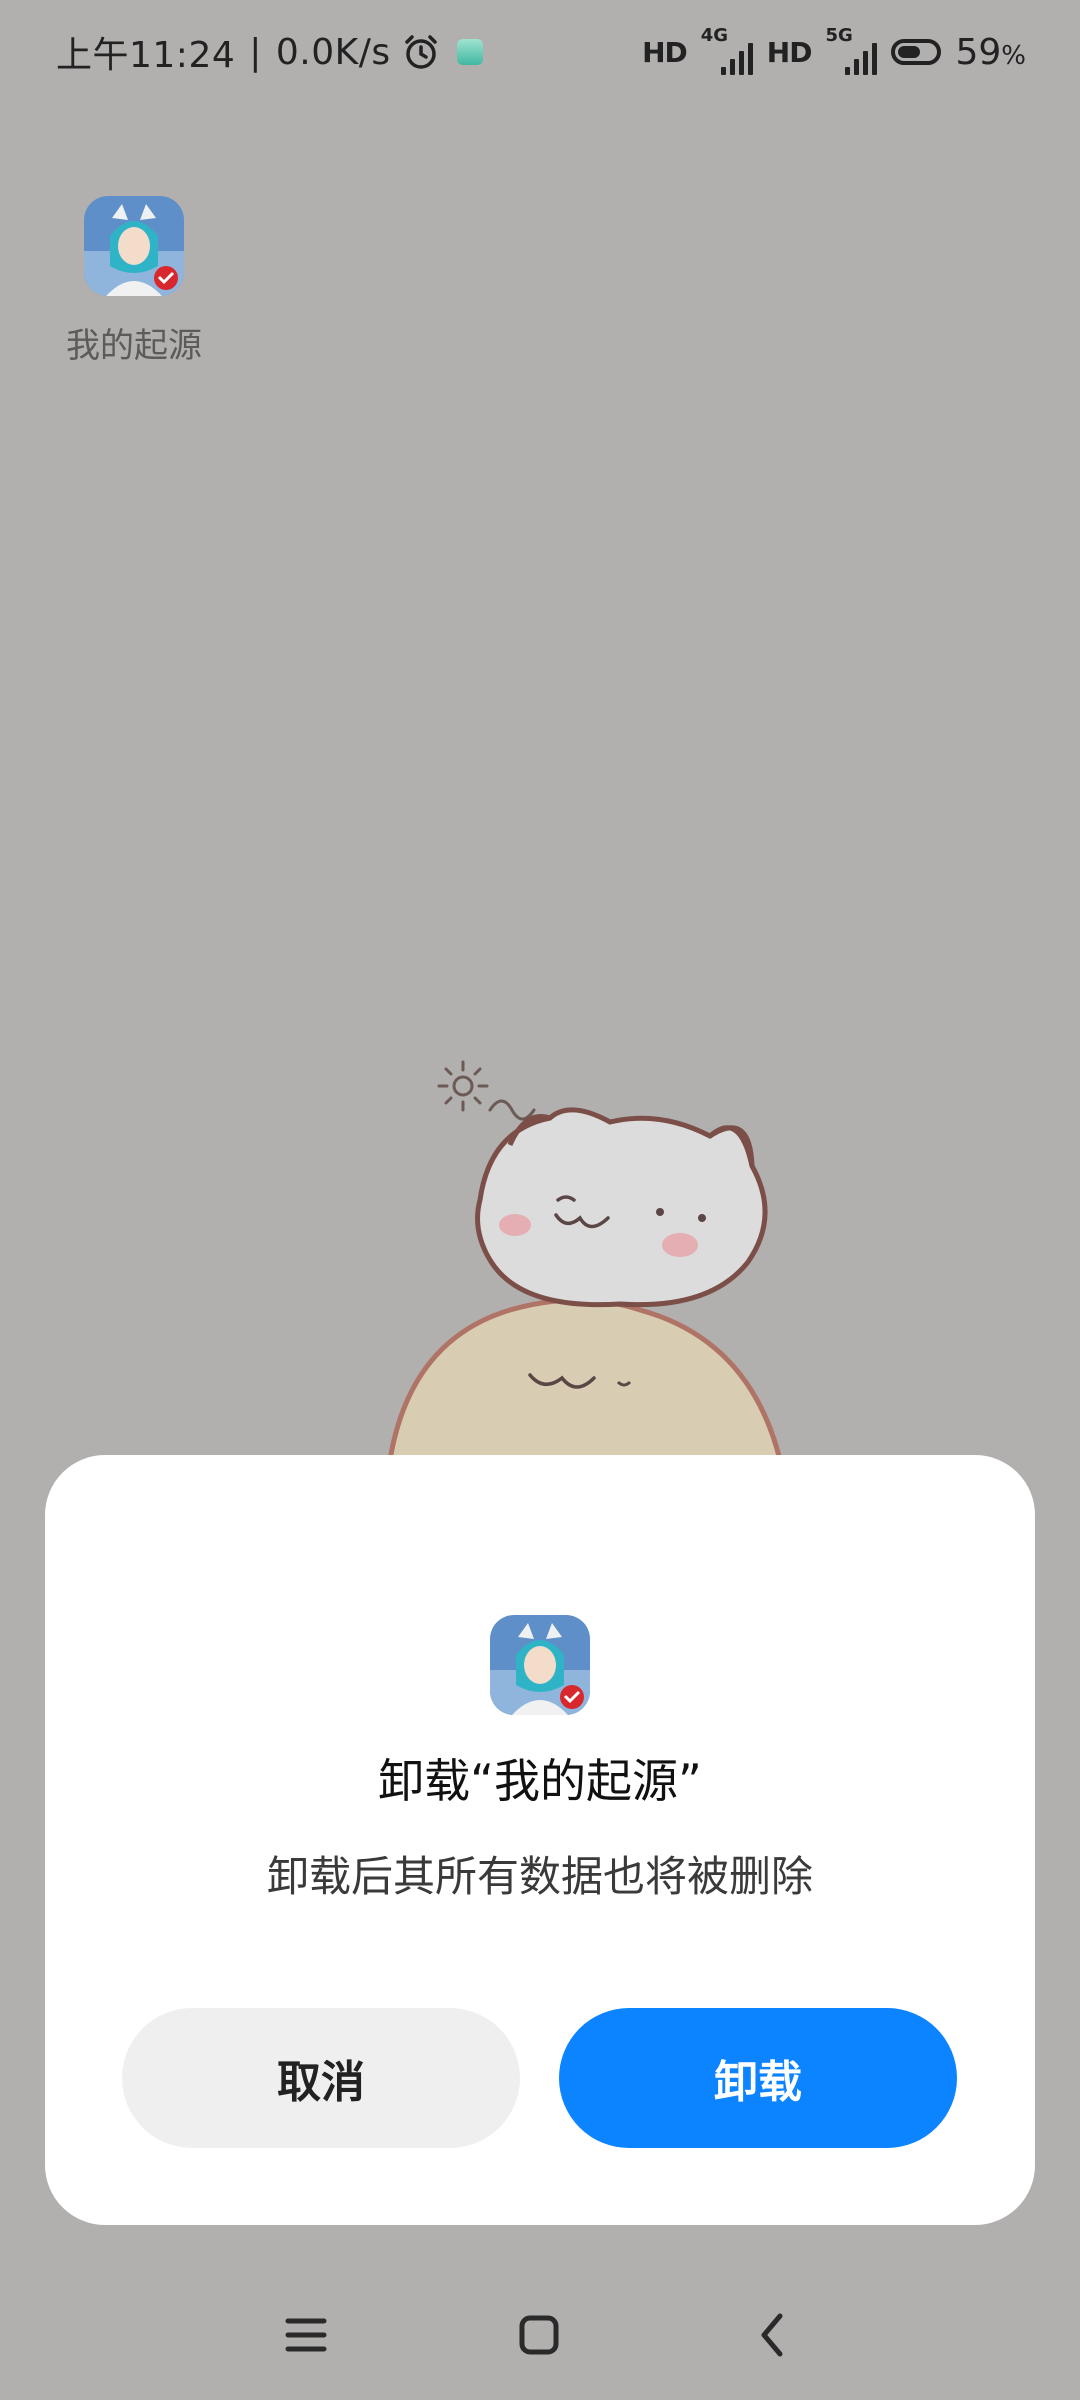 This screenshot has width=1080, height=2400. What do you see at coordinates (585, 1260) in the screenshot?
I see `wallpaper-cat-illustration` at bounding box center [585, 1260].